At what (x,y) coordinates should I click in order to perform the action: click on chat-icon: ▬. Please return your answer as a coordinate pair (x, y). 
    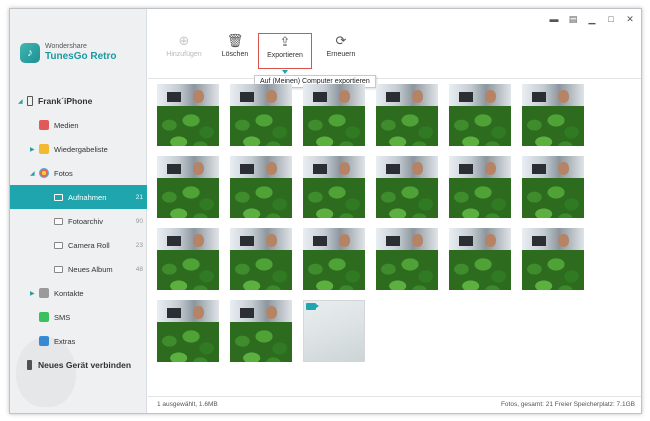
    Looking at the image, I should click on (554, 19).